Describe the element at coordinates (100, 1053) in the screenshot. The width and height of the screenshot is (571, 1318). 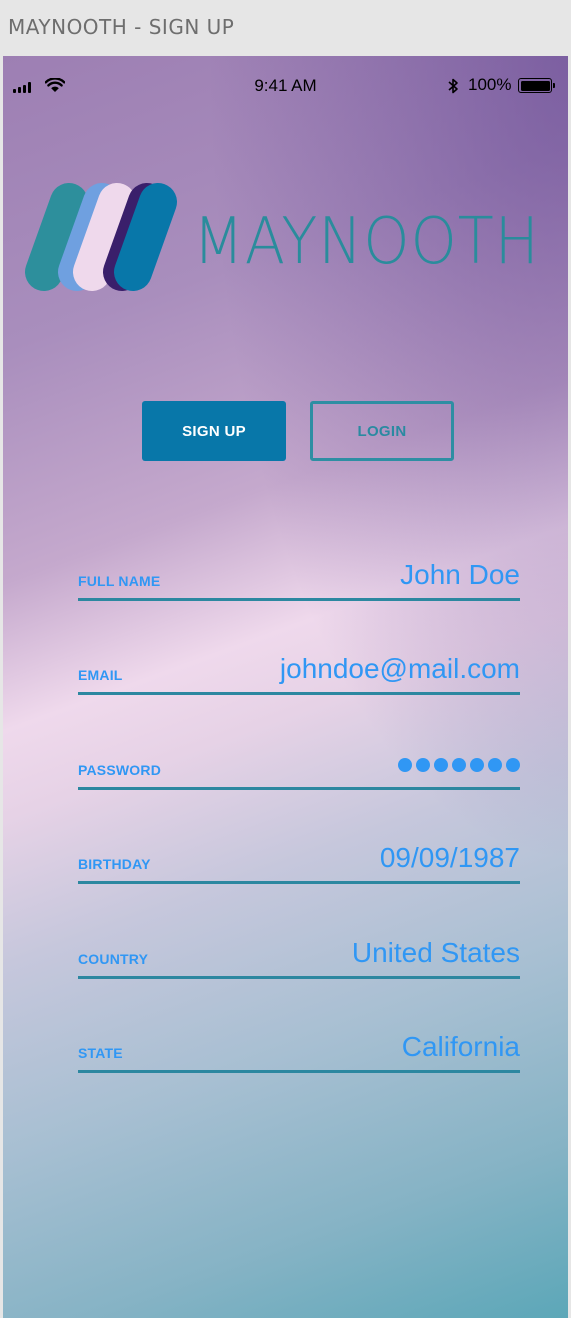
I see `state-label: STATE` at that location.